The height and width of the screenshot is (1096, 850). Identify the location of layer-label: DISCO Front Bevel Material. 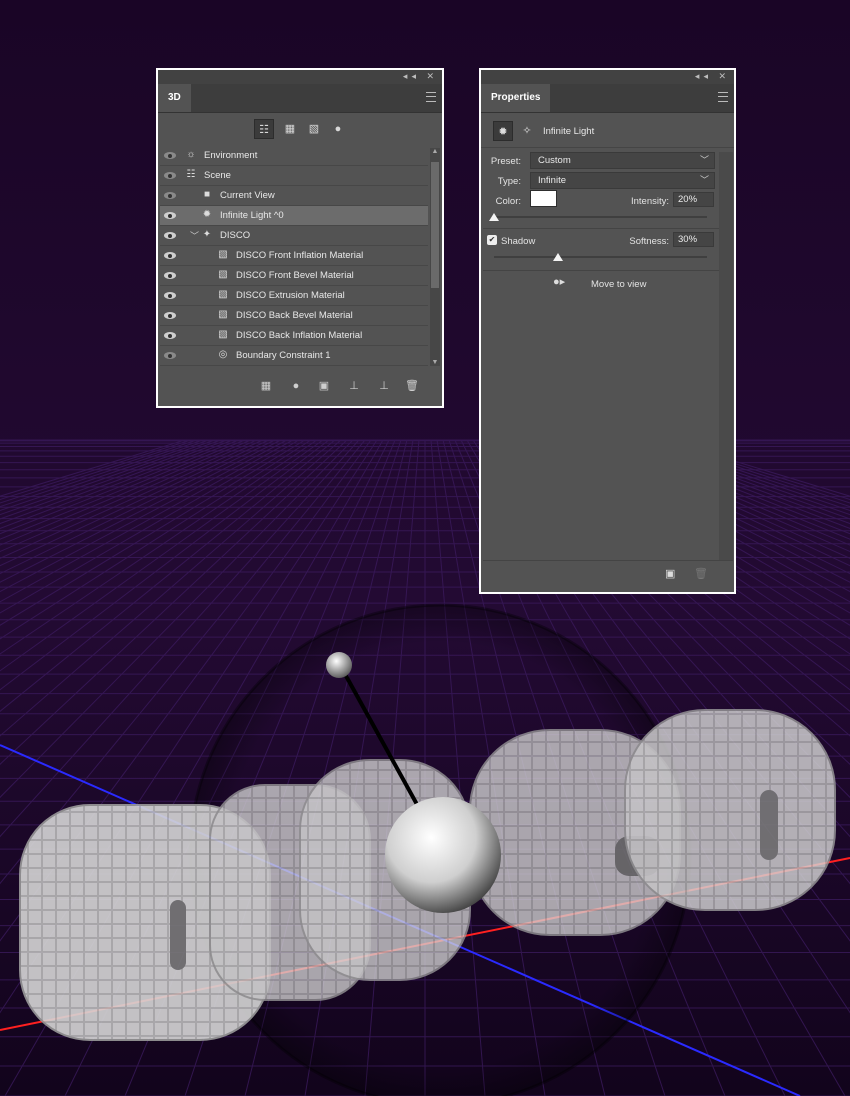
(295, 275).